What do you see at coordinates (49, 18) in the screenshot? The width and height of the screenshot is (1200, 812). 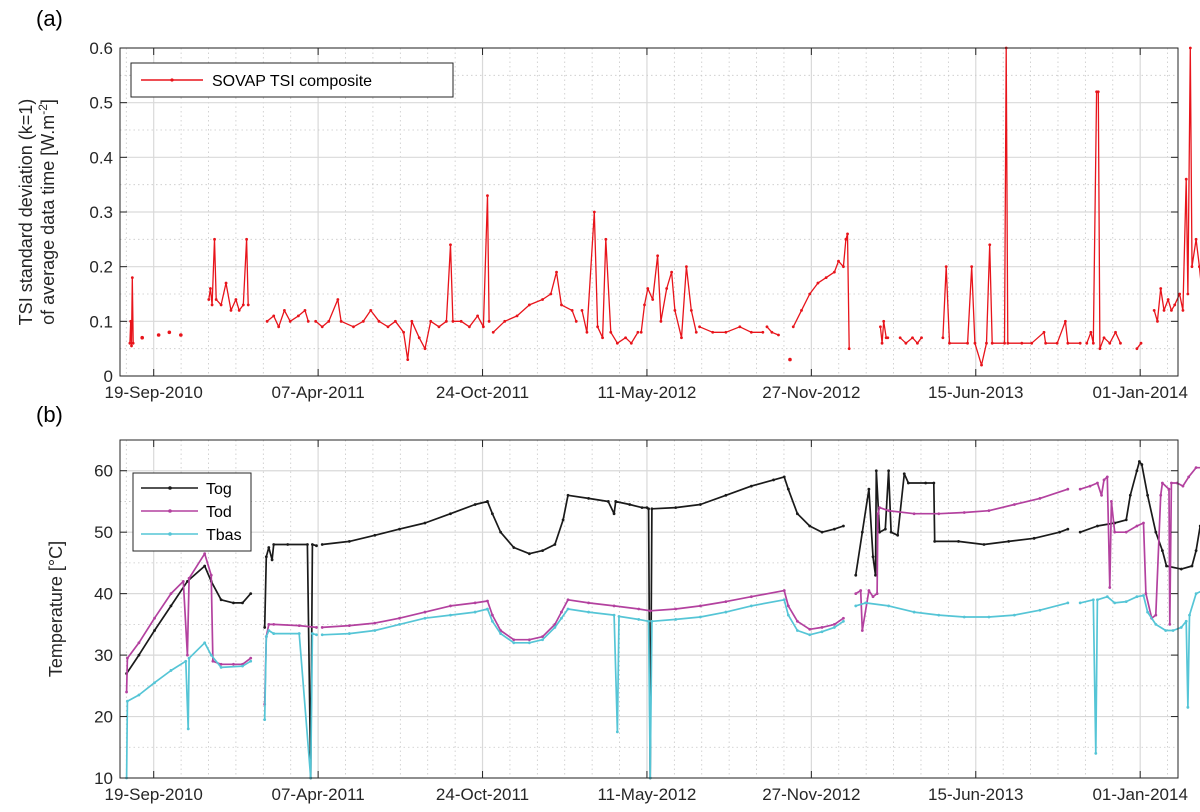 I see `panel-a-label: (a)` at bounding box center [49, 18].